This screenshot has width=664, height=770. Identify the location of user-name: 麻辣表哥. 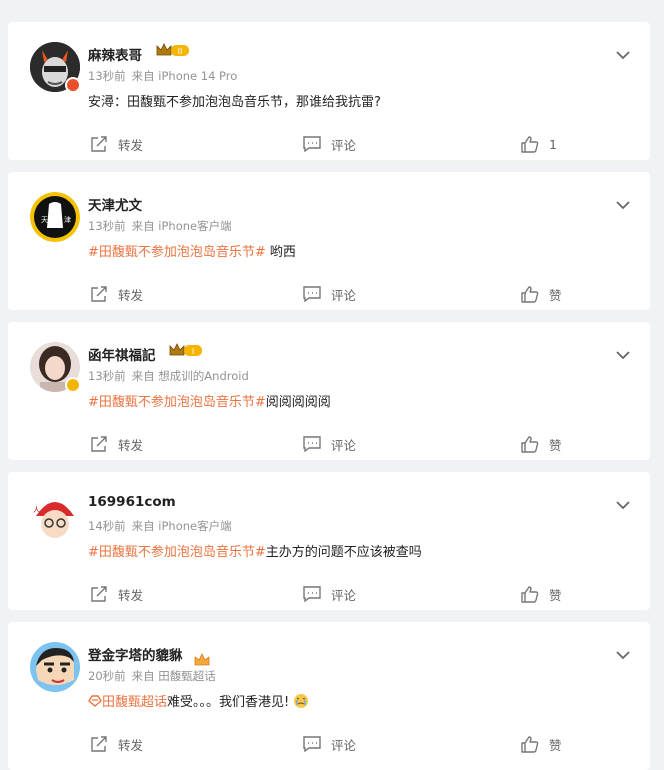
(115, 54).